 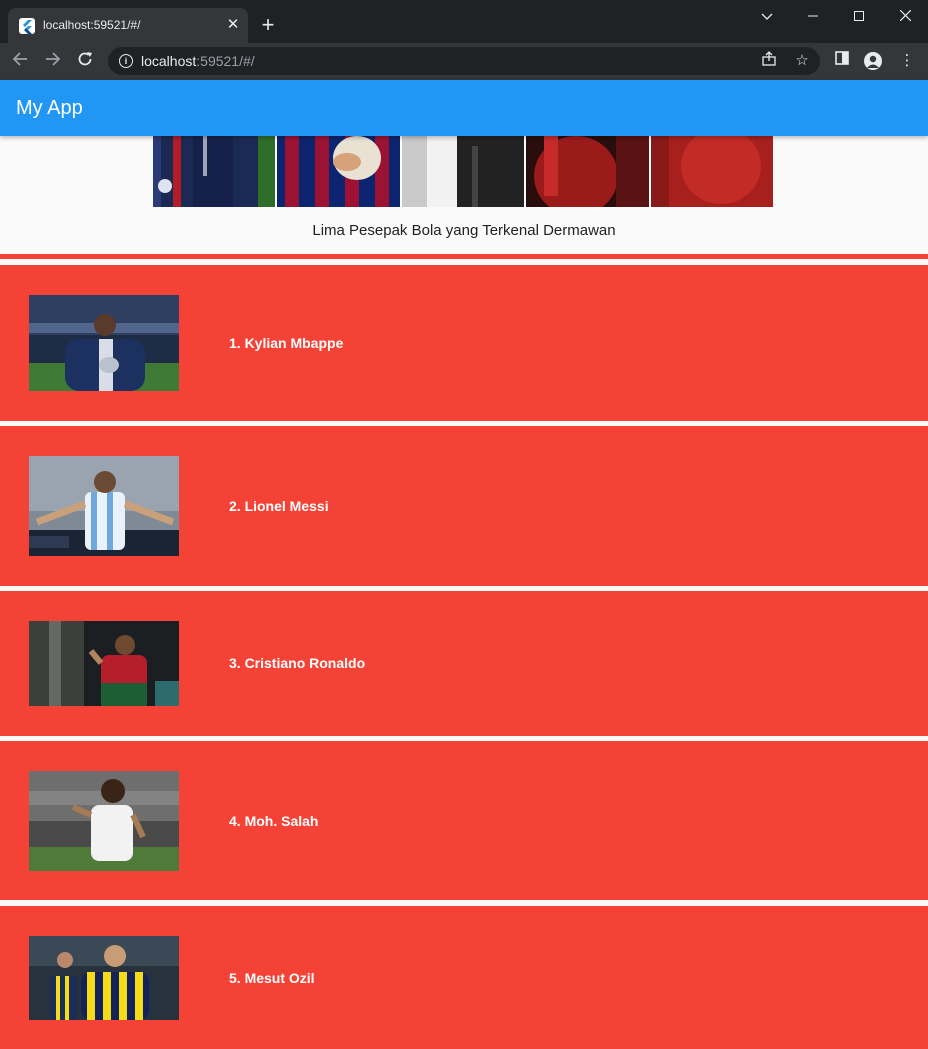 I want to click on forward-icon, so click(x=53, y=61).